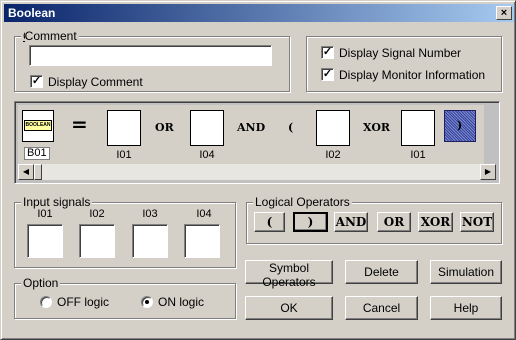 This screenshot has width=516, height=340. I want to click on expr-op-open-paren: (, so click(291, 127).